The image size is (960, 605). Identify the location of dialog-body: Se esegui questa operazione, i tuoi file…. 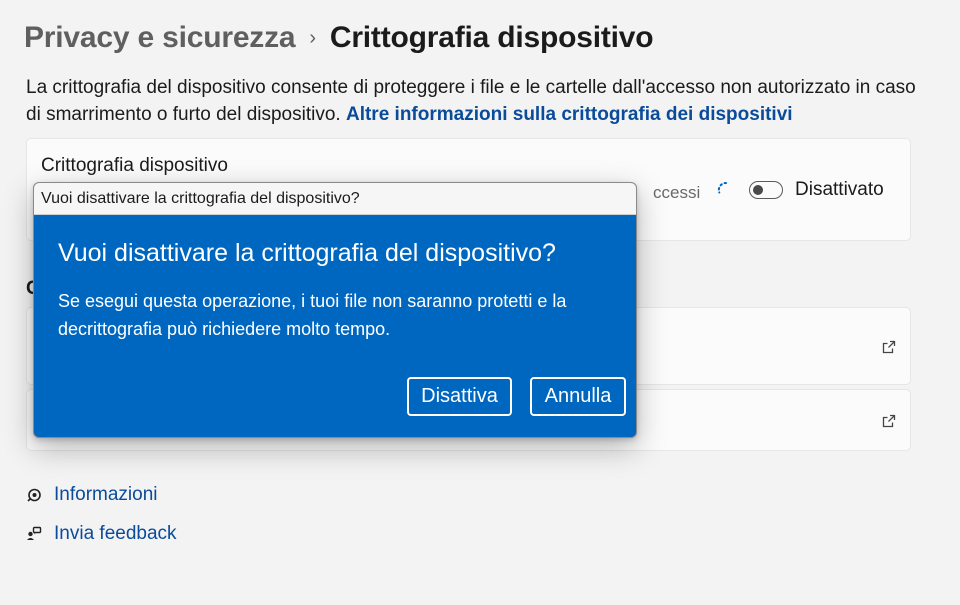
(312, 315).